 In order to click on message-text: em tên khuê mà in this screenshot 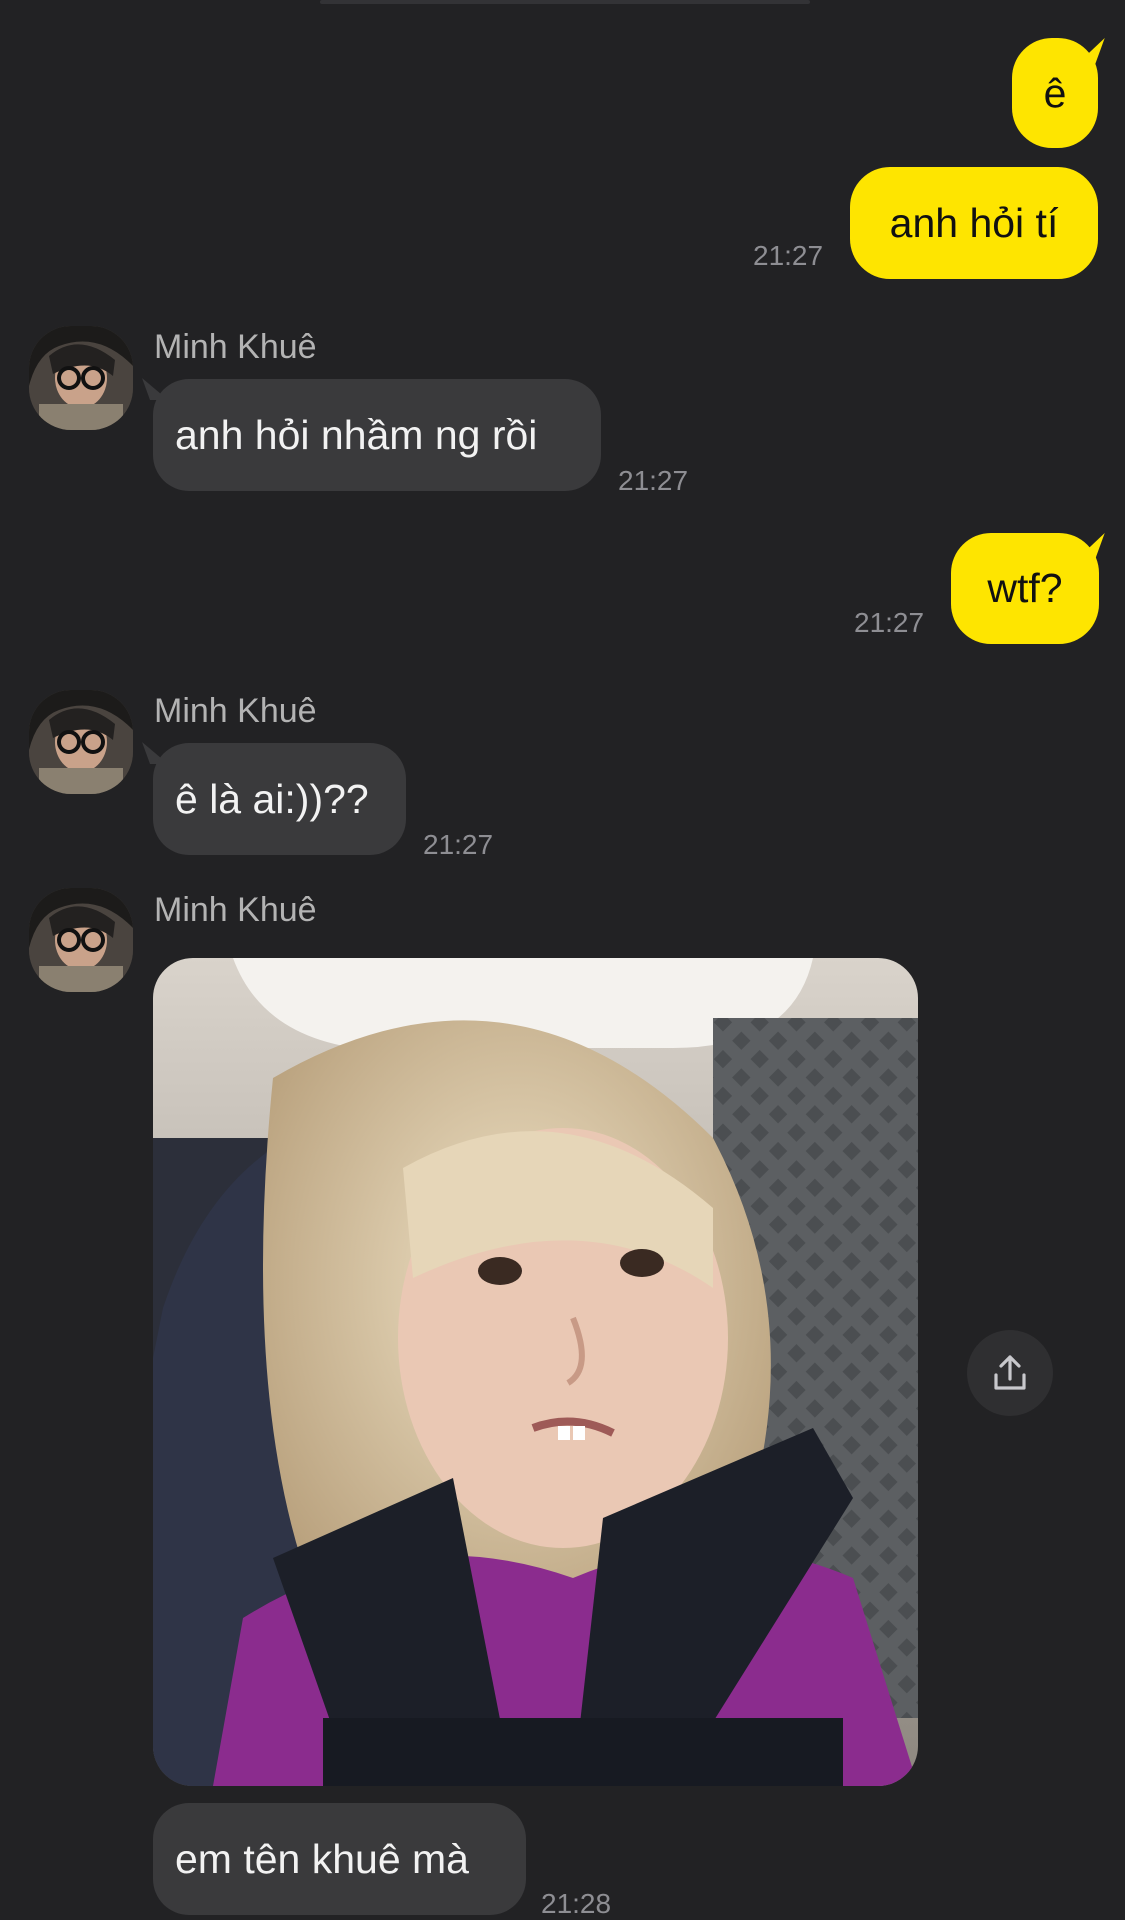, I will do `click(322, 1858)`.